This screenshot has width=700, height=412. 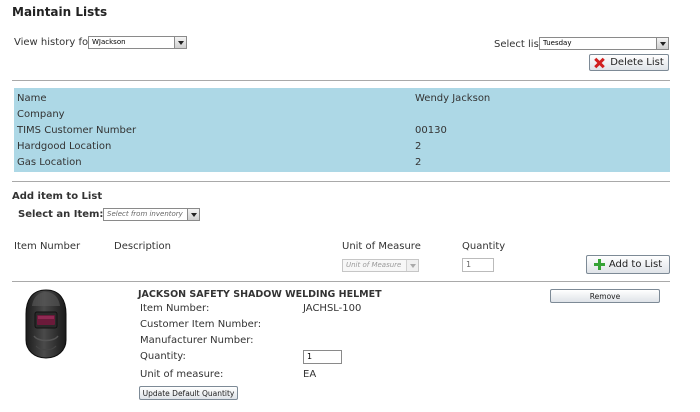 I want to click on select-list-label: Select list, so click(x=518, y=44).